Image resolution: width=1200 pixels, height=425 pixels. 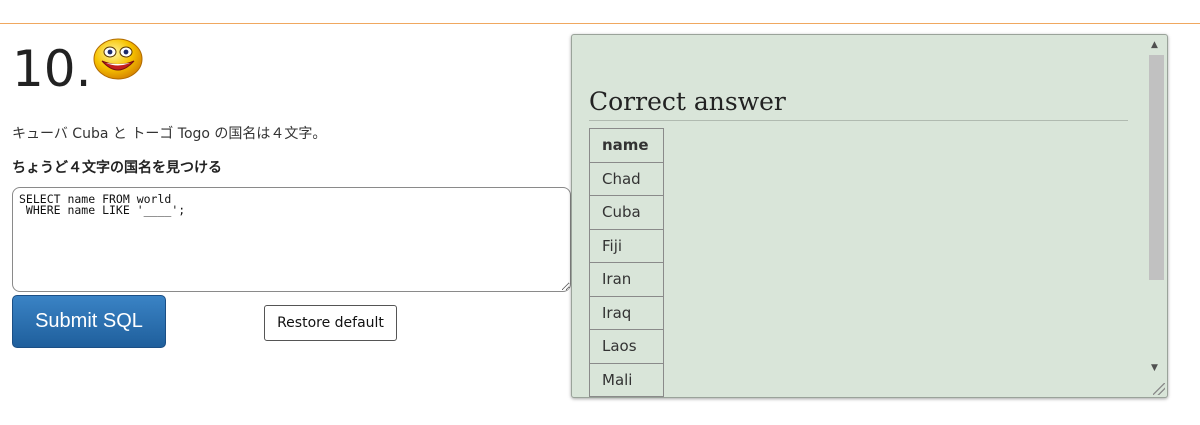 What do you see at coordinates (117, 168) in the screenshot?
I see `question-task: ちょうど４文字の国名を見つける` at bounding box center [117, 168].